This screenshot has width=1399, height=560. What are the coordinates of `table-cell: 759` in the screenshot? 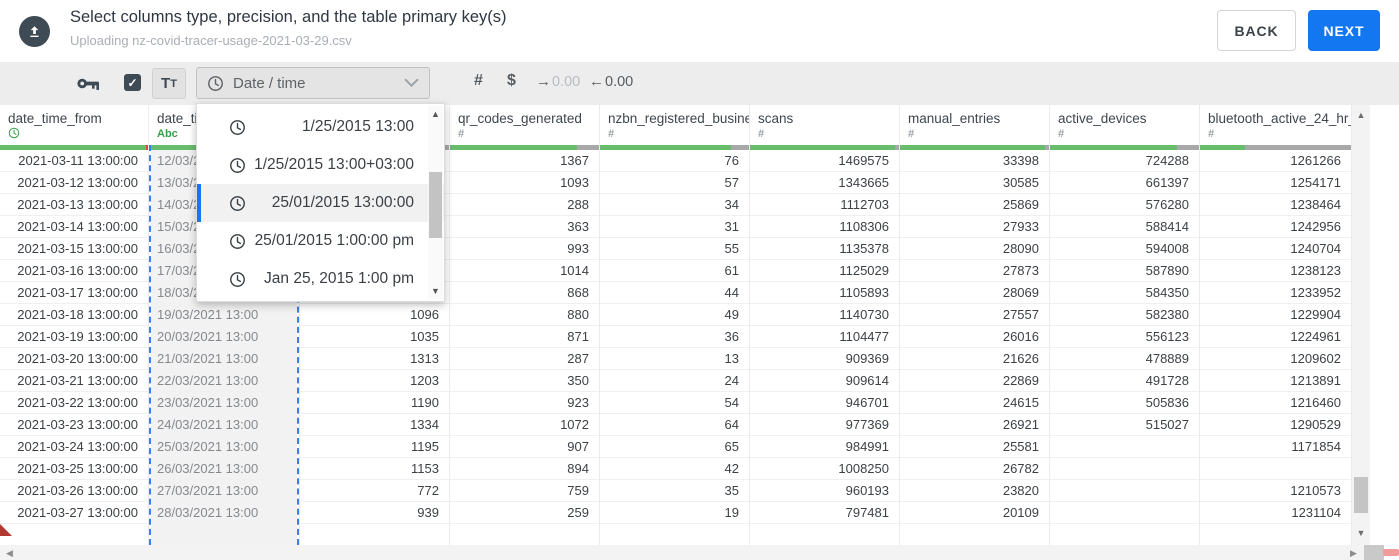 It's located at (524, 491).